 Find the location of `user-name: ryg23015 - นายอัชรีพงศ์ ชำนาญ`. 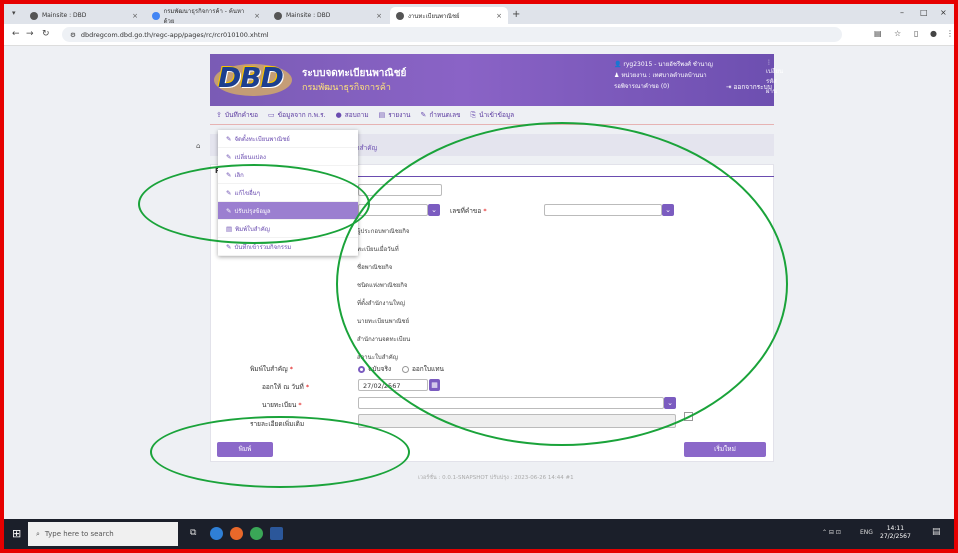

user-name: ryg23015 - นายอัชรีพงศ์ ชำนาญ is located at coordinates (668, 64).